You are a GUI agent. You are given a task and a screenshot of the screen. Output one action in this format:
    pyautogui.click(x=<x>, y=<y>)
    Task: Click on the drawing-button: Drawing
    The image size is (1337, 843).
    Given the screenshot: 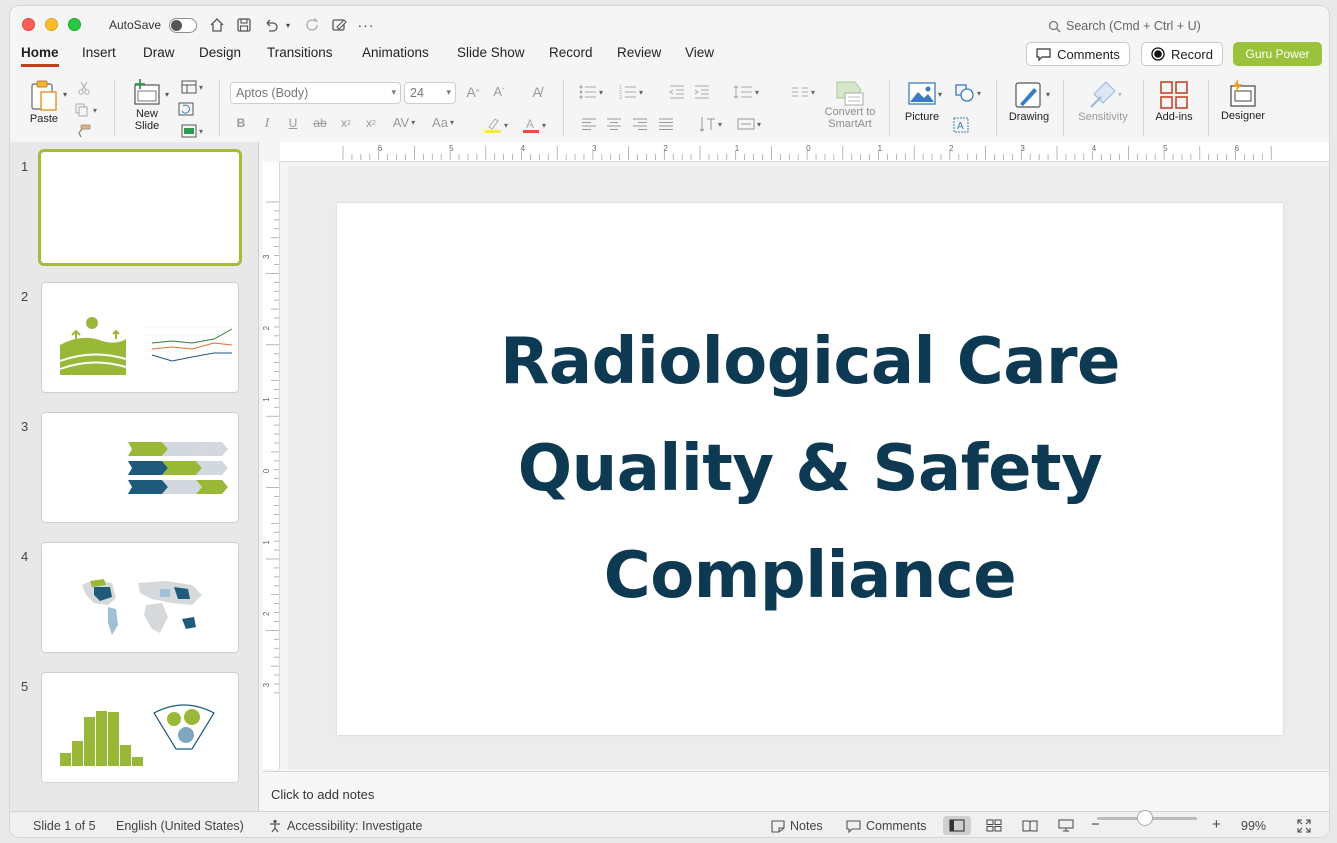 What is the action you would take?
    pyautogui.click(x=1029, y=101)
    